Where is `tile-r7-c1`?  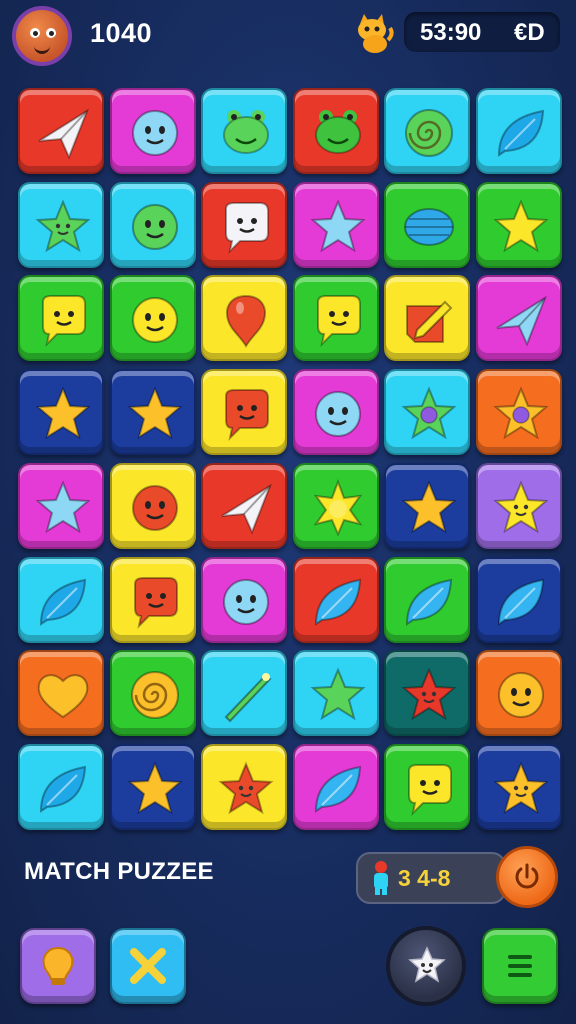
tile-r7-c1 is located at coordinates (61, 693).